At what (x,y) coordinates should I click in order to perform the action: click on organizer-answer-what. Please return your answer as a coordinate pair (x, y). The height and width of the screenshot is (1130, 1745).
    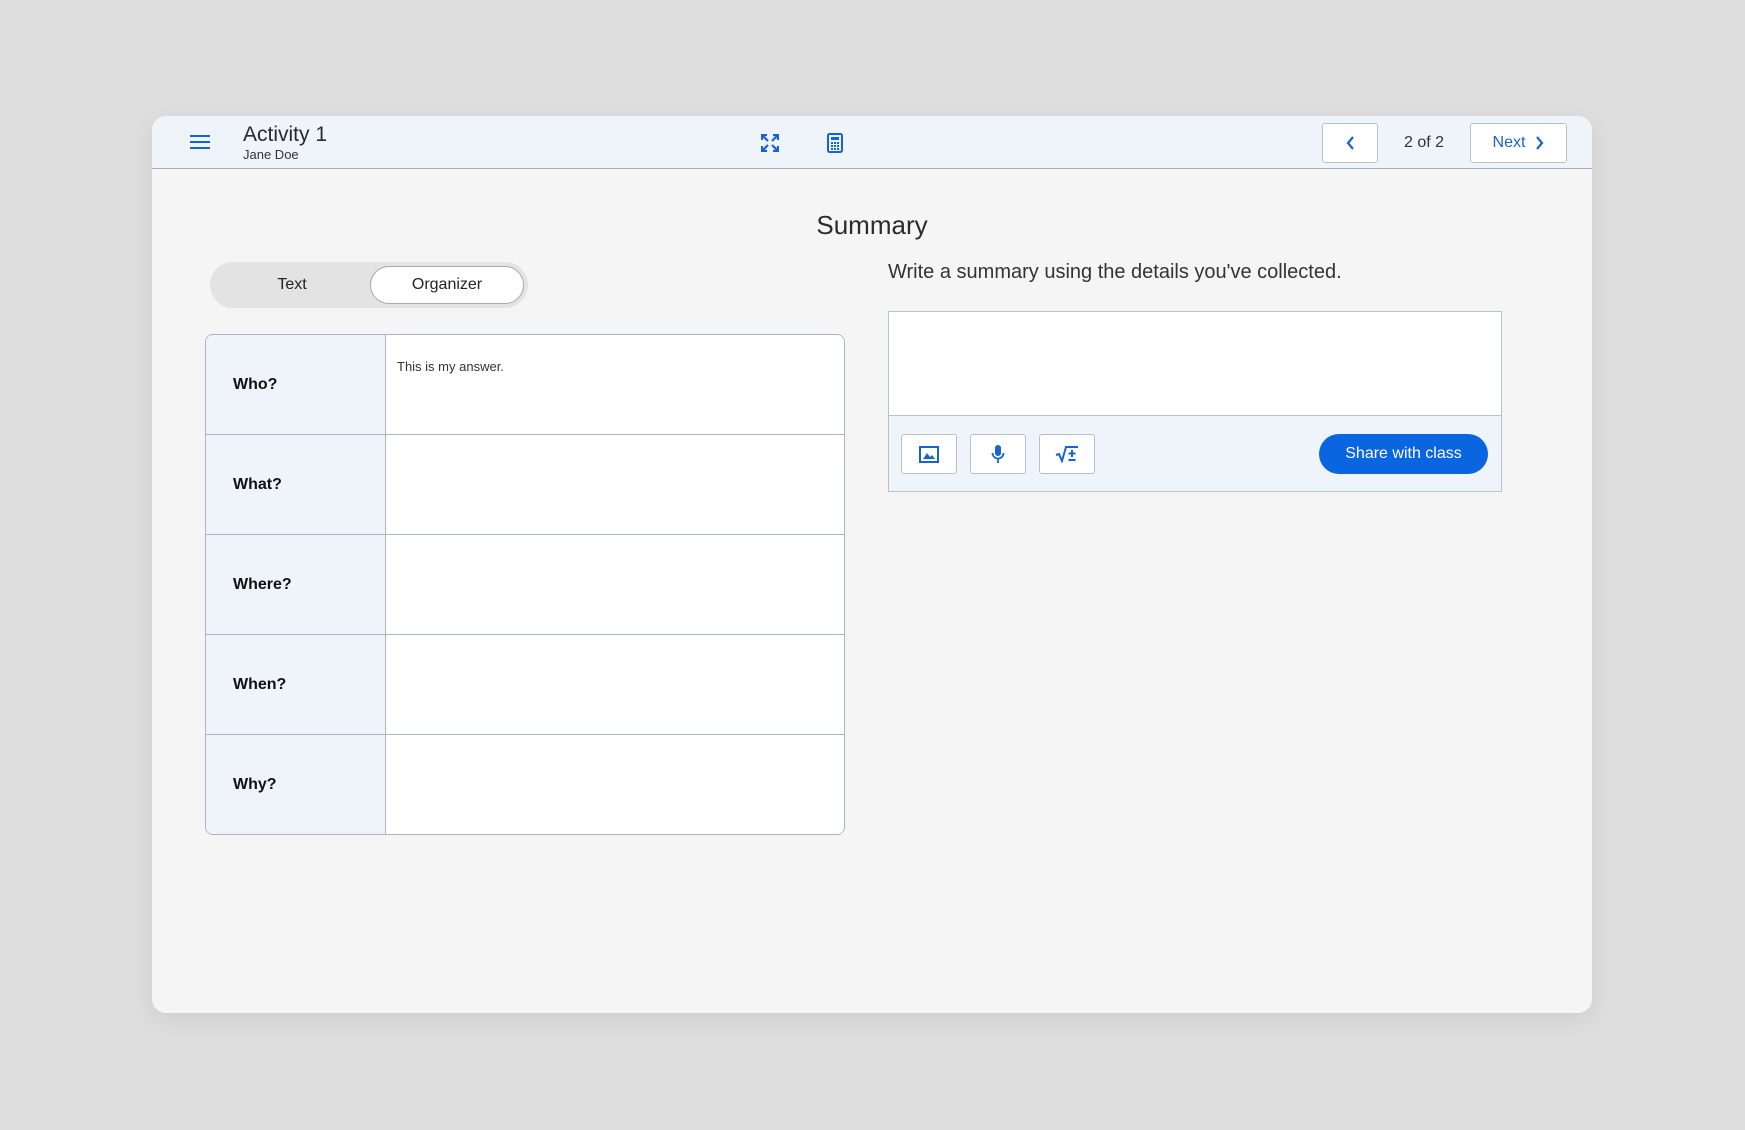
    Looking at the image, I should click on (615, 484).